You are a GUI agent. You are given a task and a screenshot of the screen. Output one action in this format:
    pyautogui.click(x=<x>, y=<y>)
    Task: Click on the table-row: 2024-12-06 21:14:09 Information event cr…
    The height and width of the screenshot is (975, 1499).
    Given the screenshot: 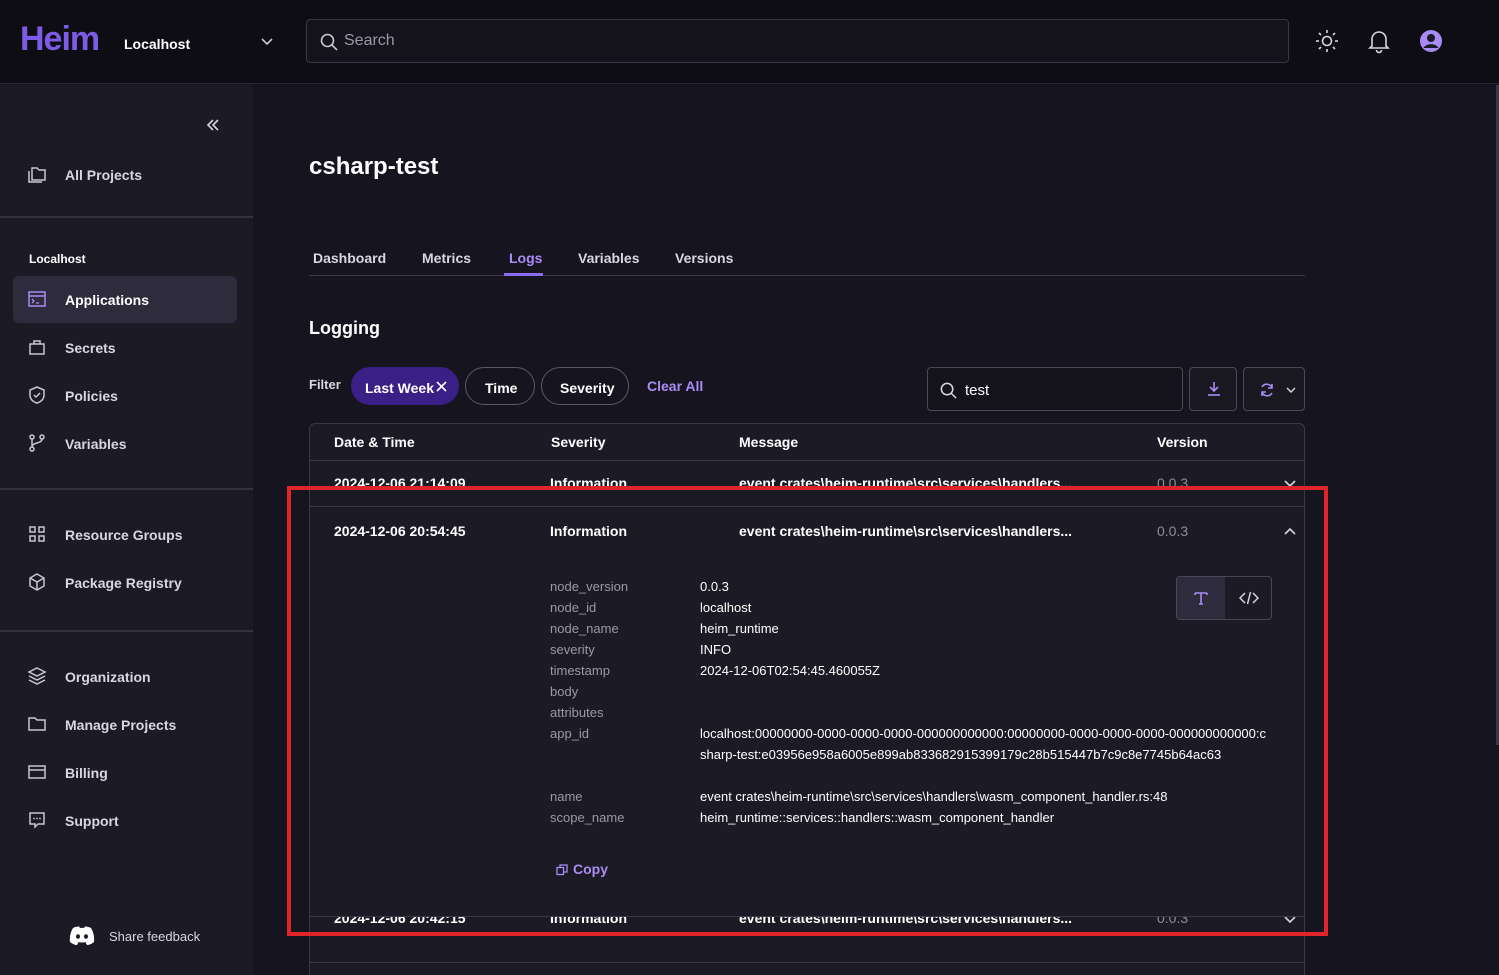 What is the action you would take?
    pyautogui.click(x=807, y=483)
    